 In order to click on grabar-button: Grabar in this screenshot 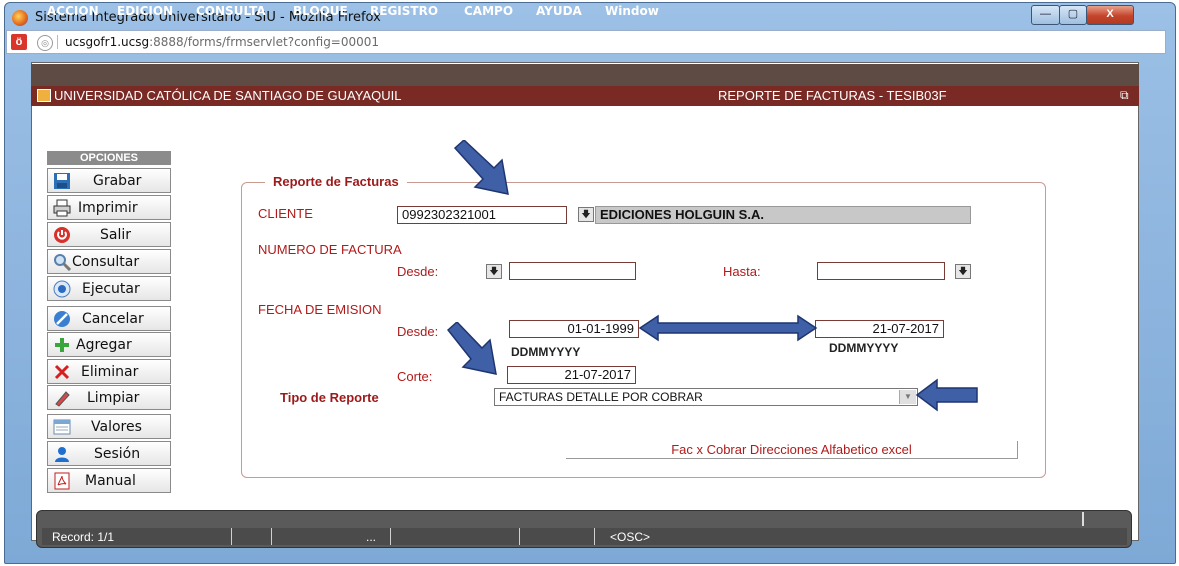, I will do `click(109, 180)`.